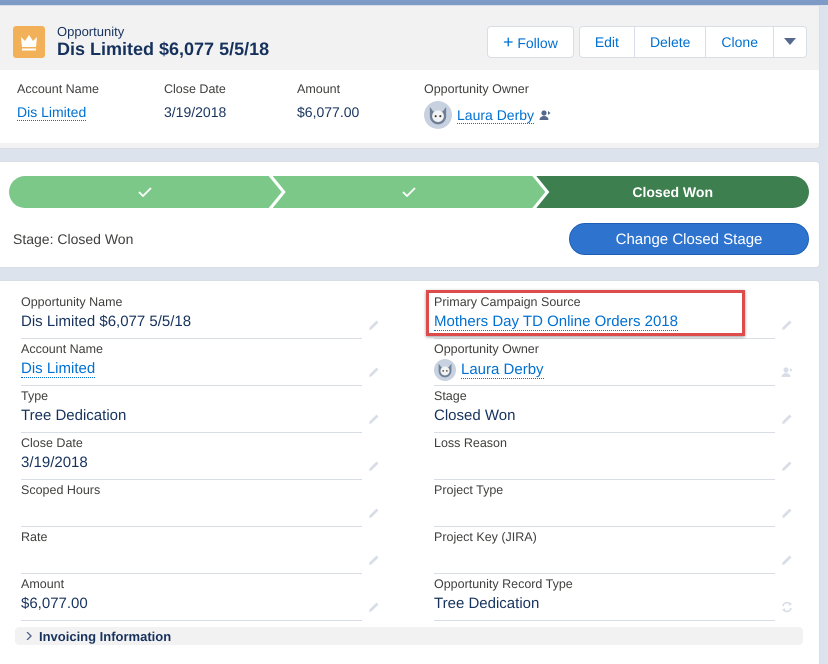 Image resolution: width=828 pixels, height=664 pixels. I want to click on swap-icon, so click(787, 607).